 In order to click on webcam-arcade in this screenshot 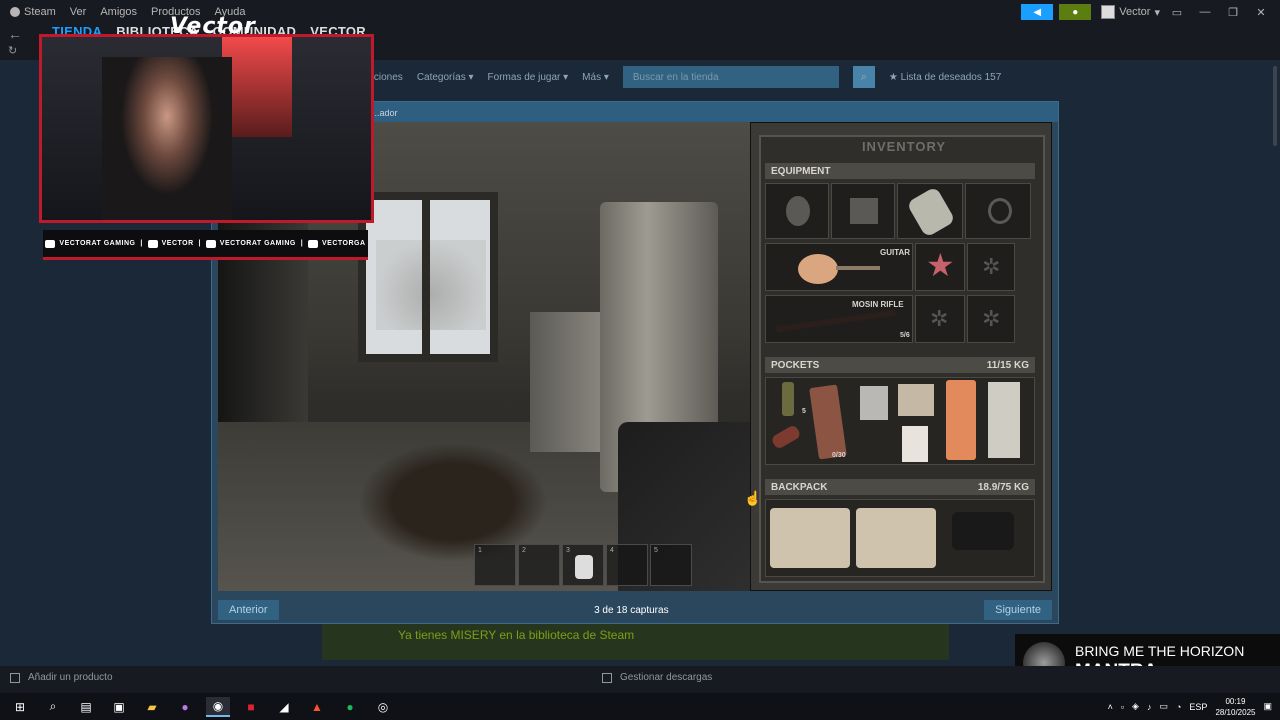, I will do `click(257, 87)`.